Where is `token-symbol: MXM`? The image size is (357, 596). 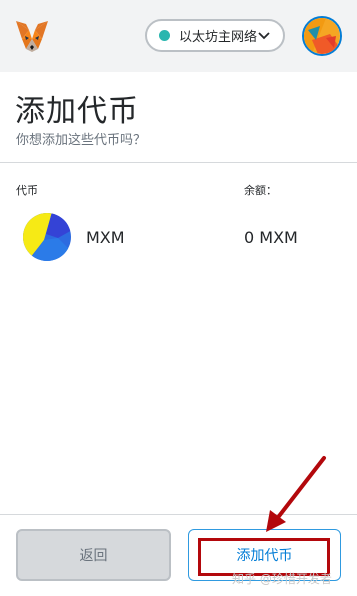 token-symbol: MXM is located at coordinates (105, 237).